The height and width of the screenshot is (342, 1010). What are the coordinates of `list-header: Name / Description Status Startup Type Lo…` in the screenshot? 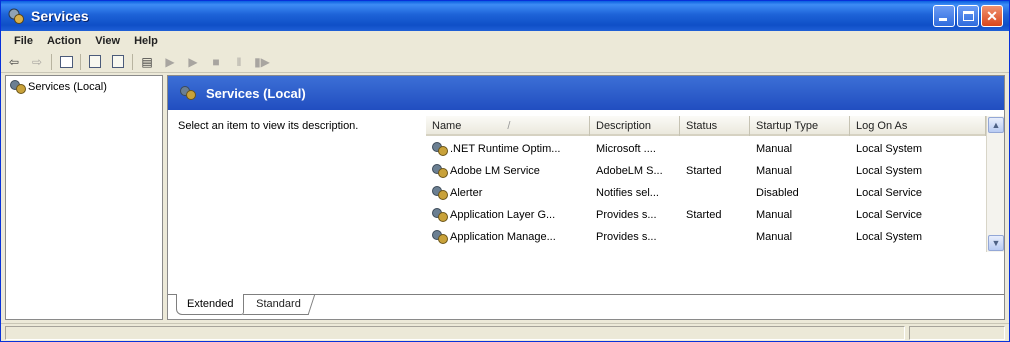 It's located at (715, 126).